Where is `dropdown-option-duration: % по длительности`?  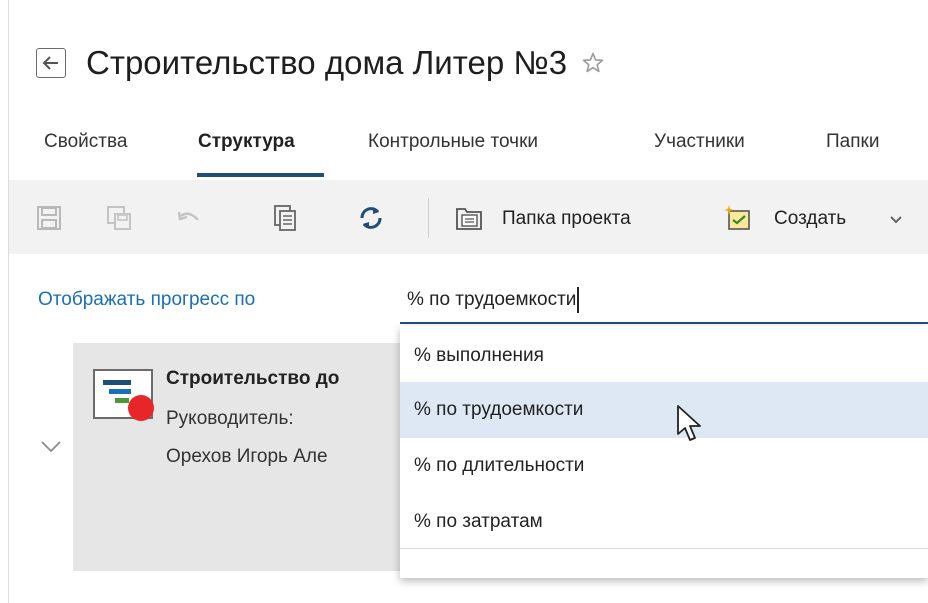
dropdown-option-duration: % по длительности is located at coordinates (664, 466).